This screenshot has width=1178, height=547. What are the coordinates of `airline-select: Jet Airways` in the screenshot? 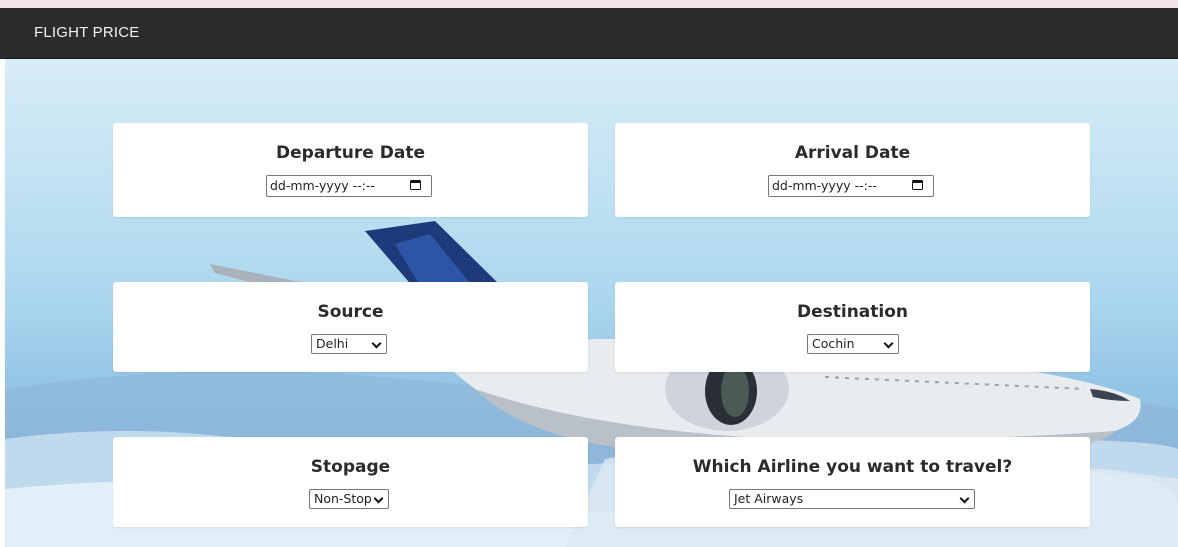 It's located at (852, 499).